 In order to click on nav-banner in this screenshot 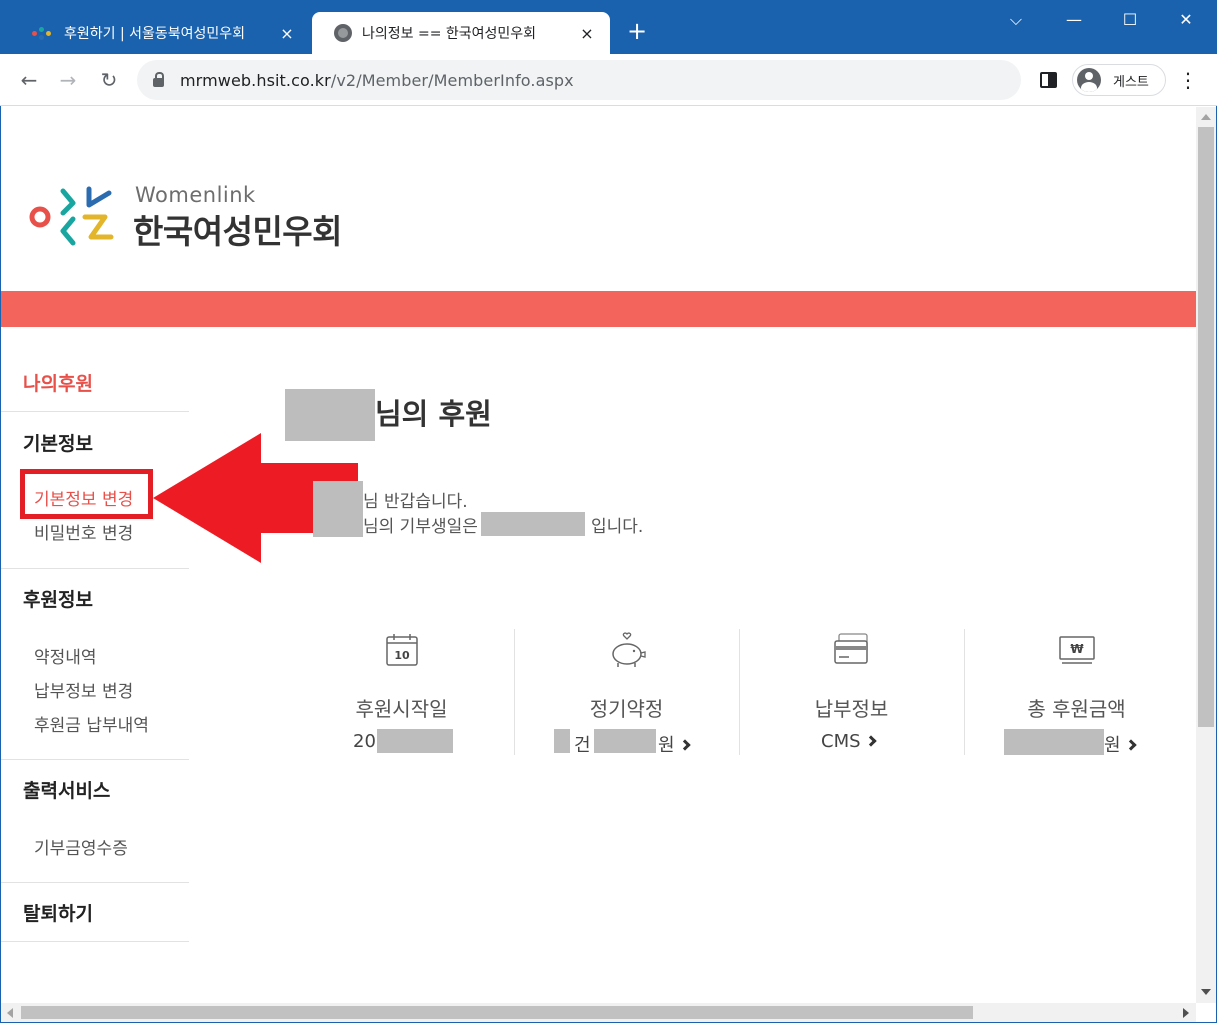, I will do `click(598, 309)`.